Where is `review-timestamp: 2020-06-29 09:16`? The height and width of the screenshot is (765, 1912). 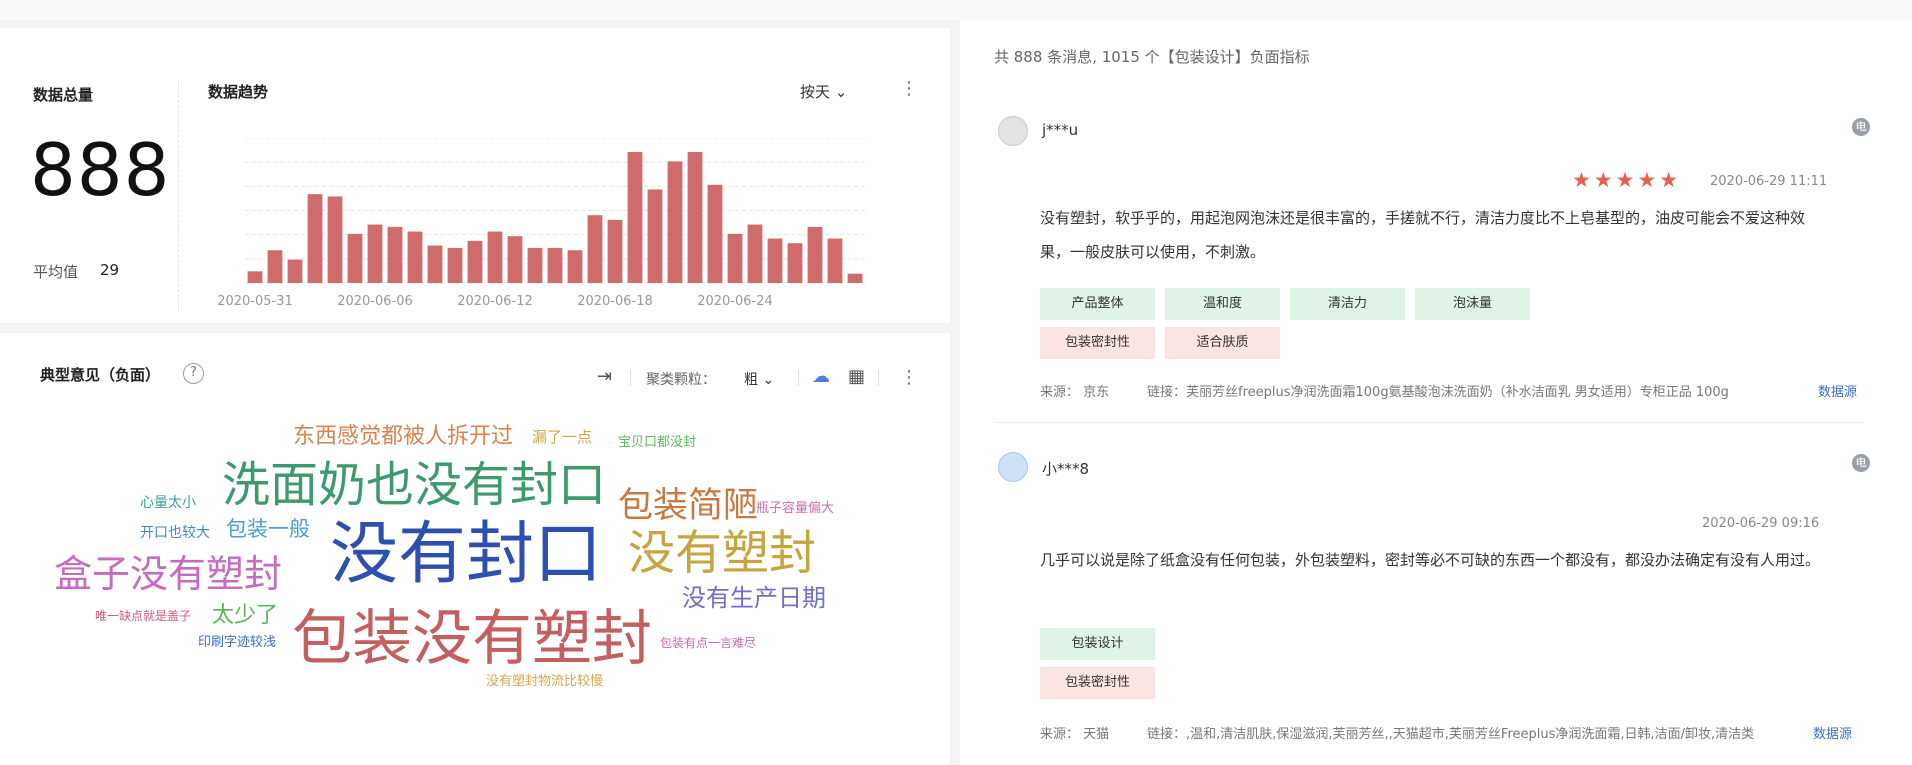 review-timestamp: 2020-06-29 09:16 is located at coordinates (1761, 523).